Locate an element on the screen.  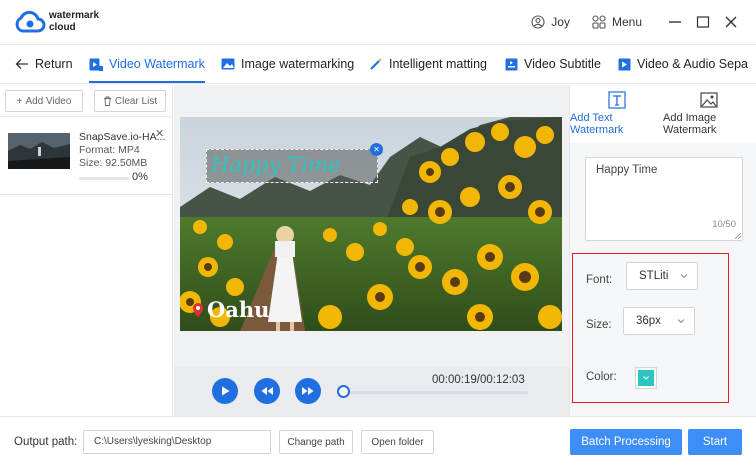
add-image-watermark-label: Add Image Watermark is located at coordinates (690, 124).